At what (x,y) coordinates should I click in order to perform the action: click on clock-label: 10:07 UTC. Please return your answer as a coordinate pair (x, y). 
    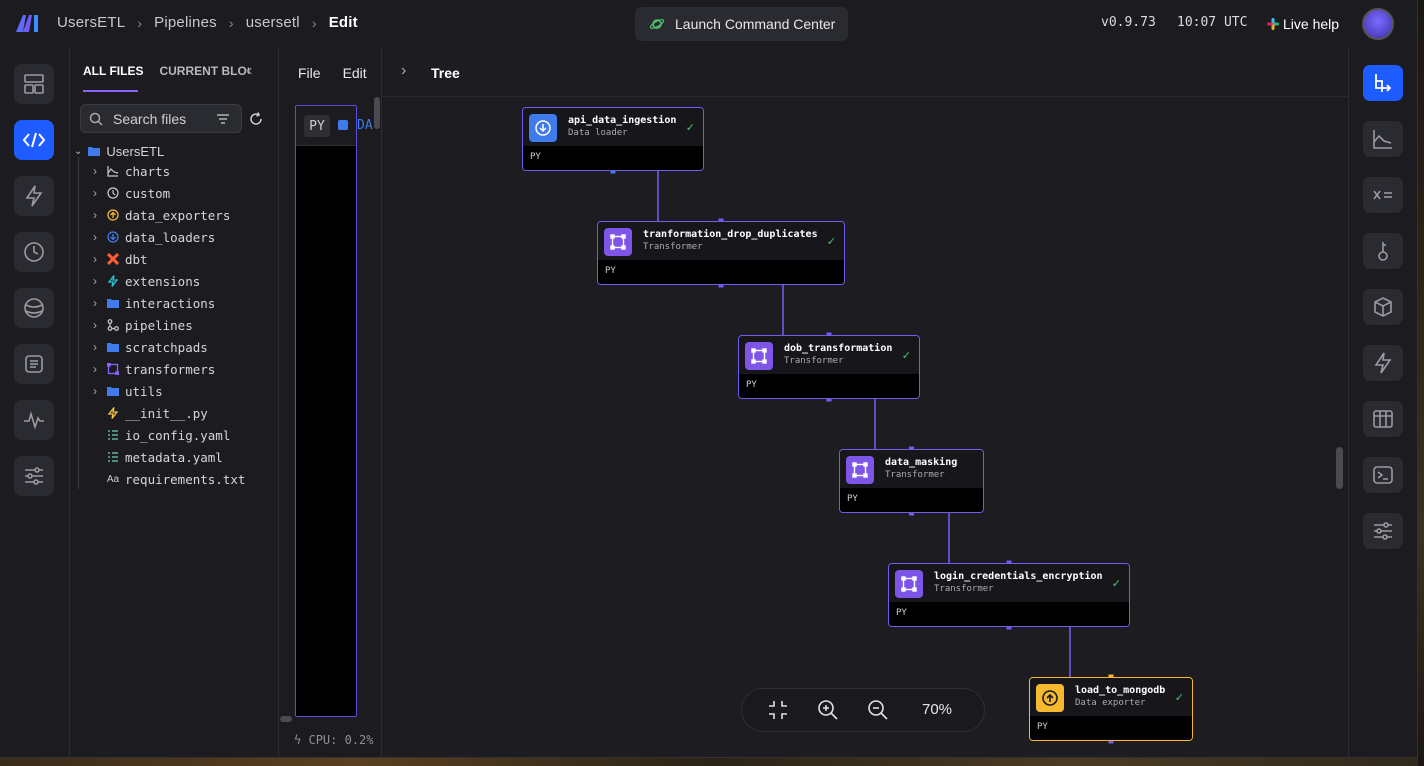
    Looking at the image, I should click on (1212, 22).